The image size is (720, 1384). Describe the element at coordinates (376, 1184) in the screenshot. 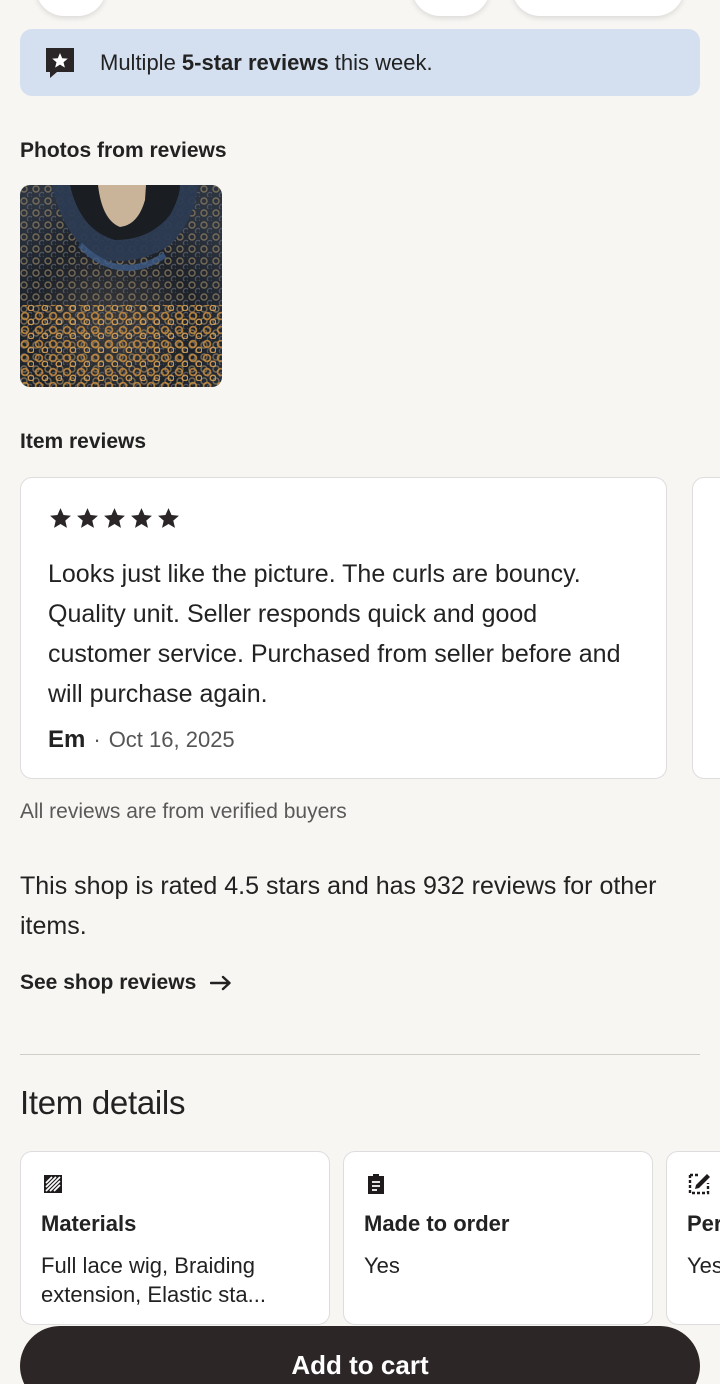

I see `clipboard-icon` at that location.